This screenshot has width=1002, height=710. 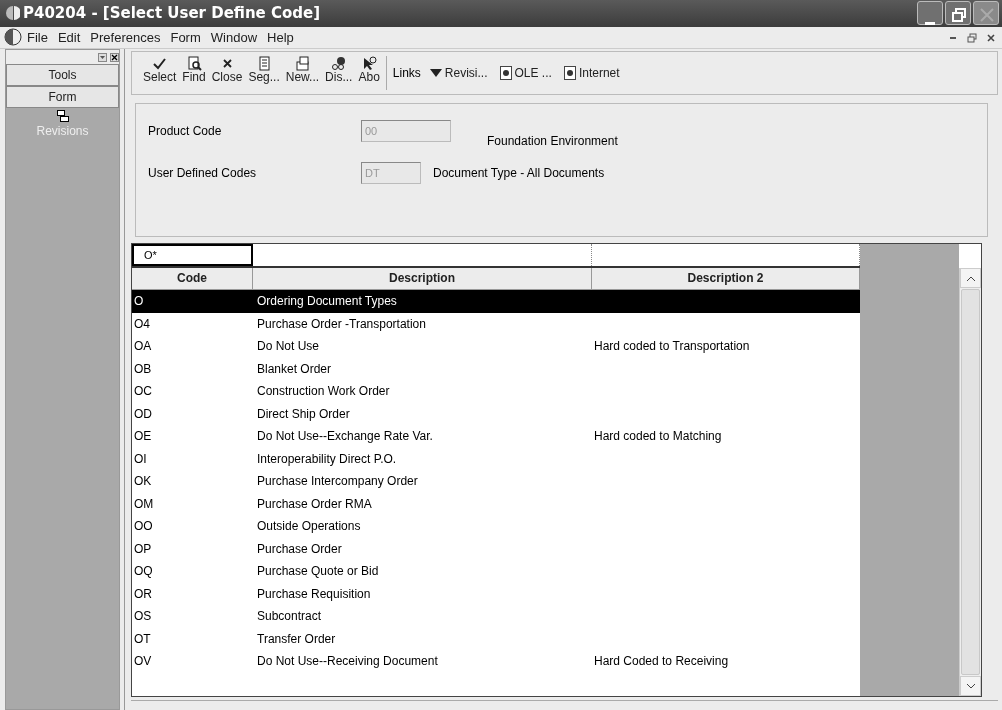 I want to click on table-cell-text: OV, so click(x=143, y=661).